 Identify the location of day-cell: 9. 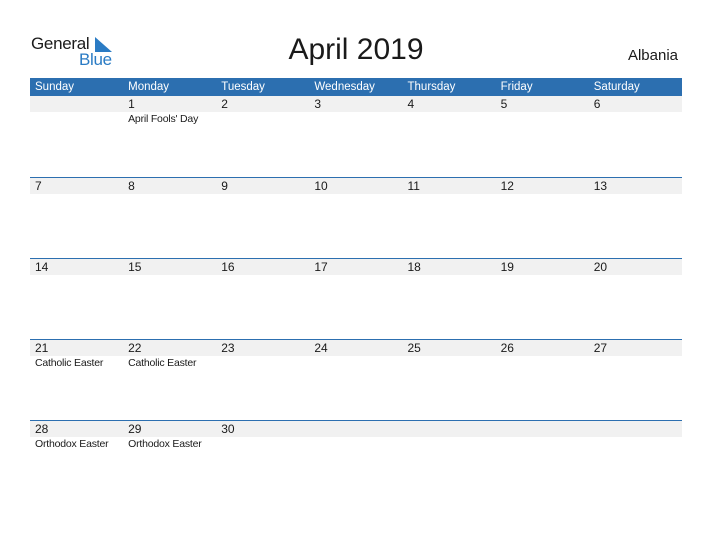
(262, 186).